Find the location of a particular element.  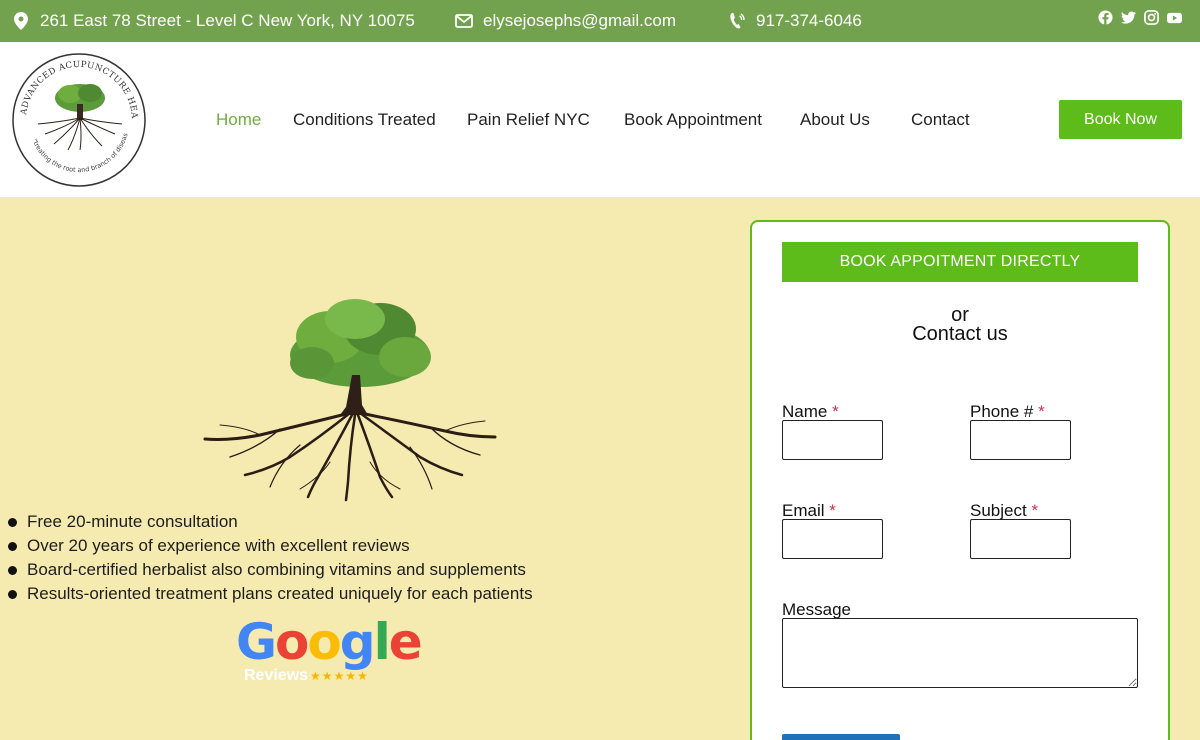

subject-label: Subject * is located at coordinates (1004, 510).